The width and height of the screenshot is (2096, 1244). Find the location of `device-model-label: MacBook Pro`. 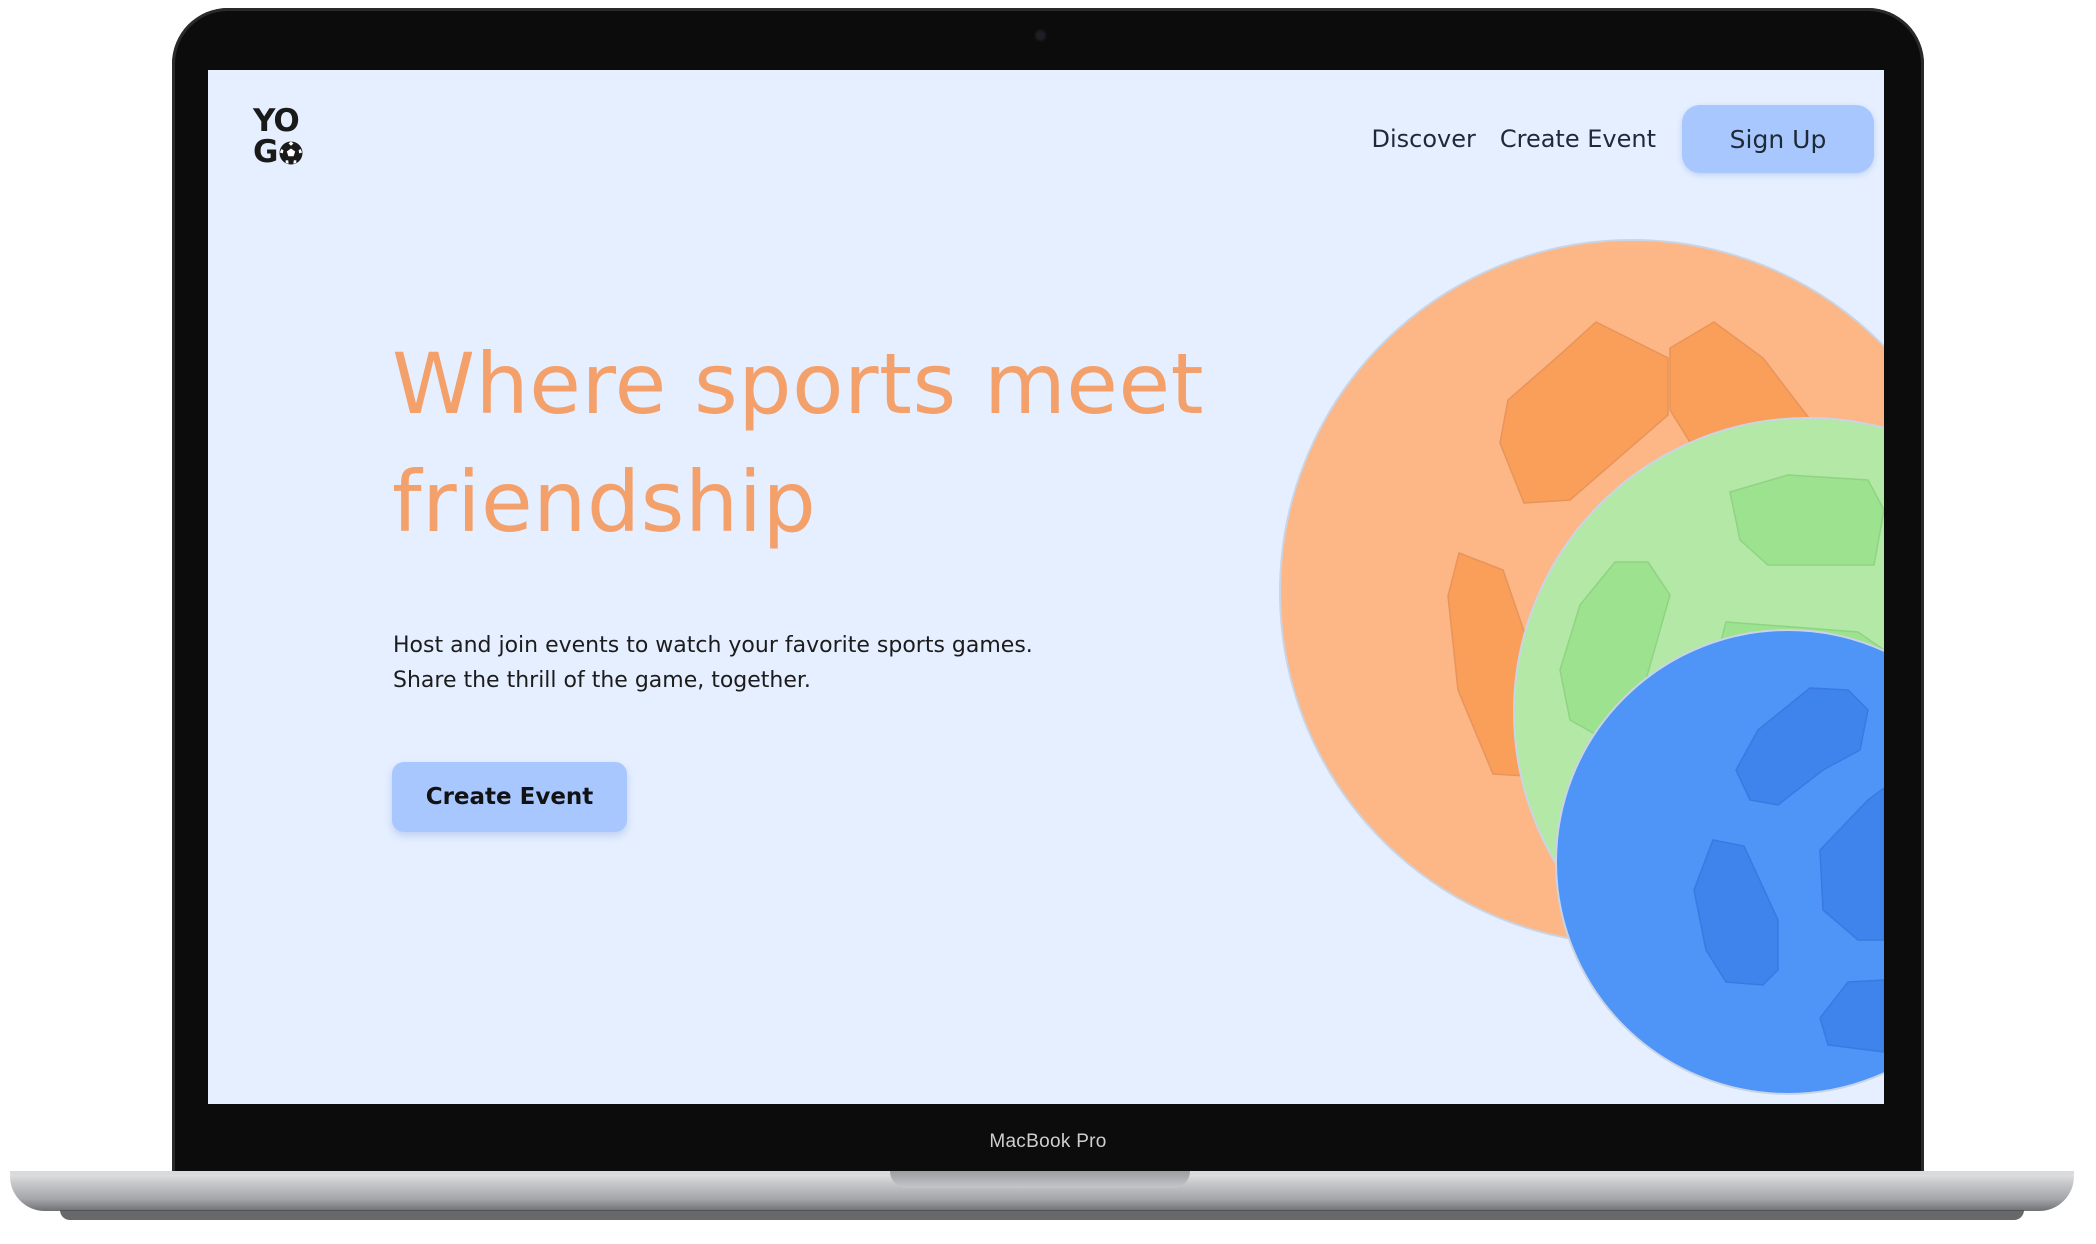

device-model-label: MacBook Pro is located at coordinates (1048, 1141).